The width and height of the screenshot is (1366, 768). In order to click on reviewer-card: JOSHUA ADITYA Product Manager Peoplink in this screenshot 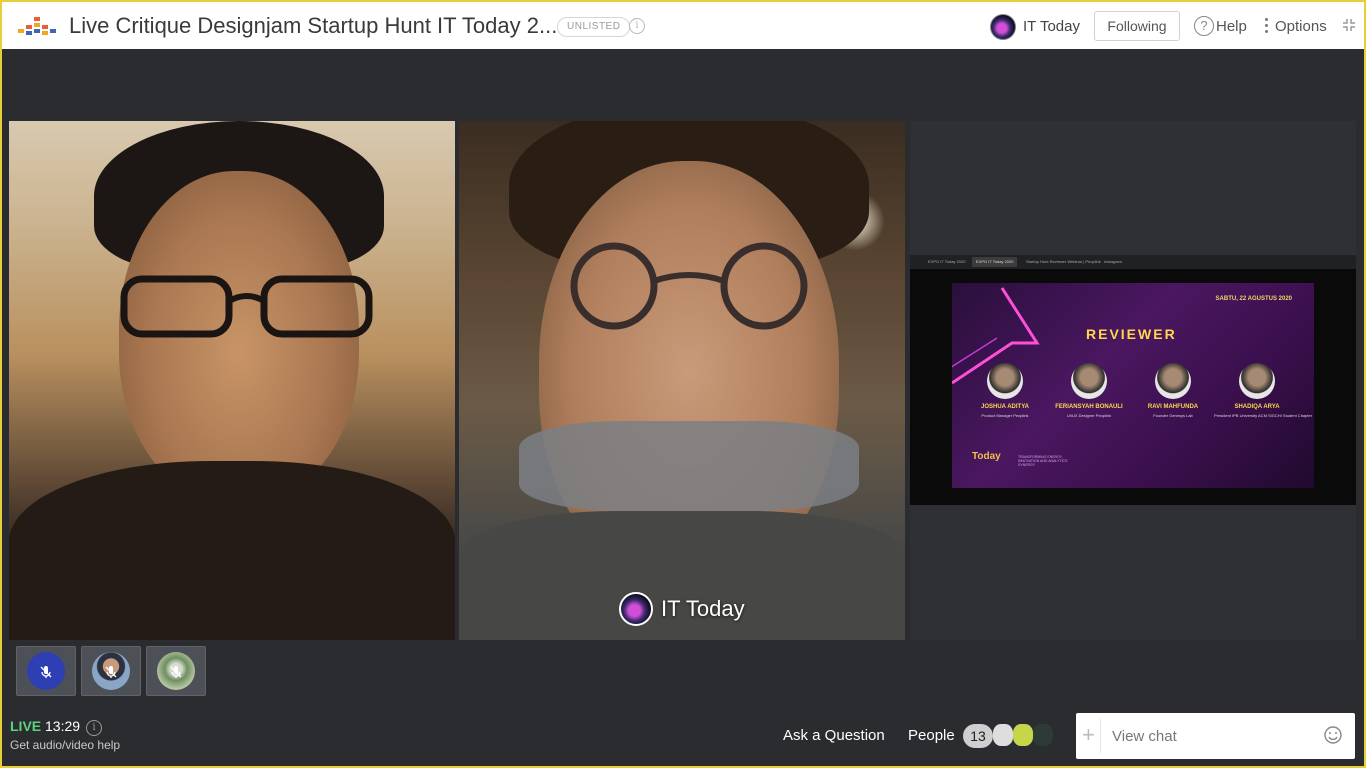, I will do `click(1005, 390)`.